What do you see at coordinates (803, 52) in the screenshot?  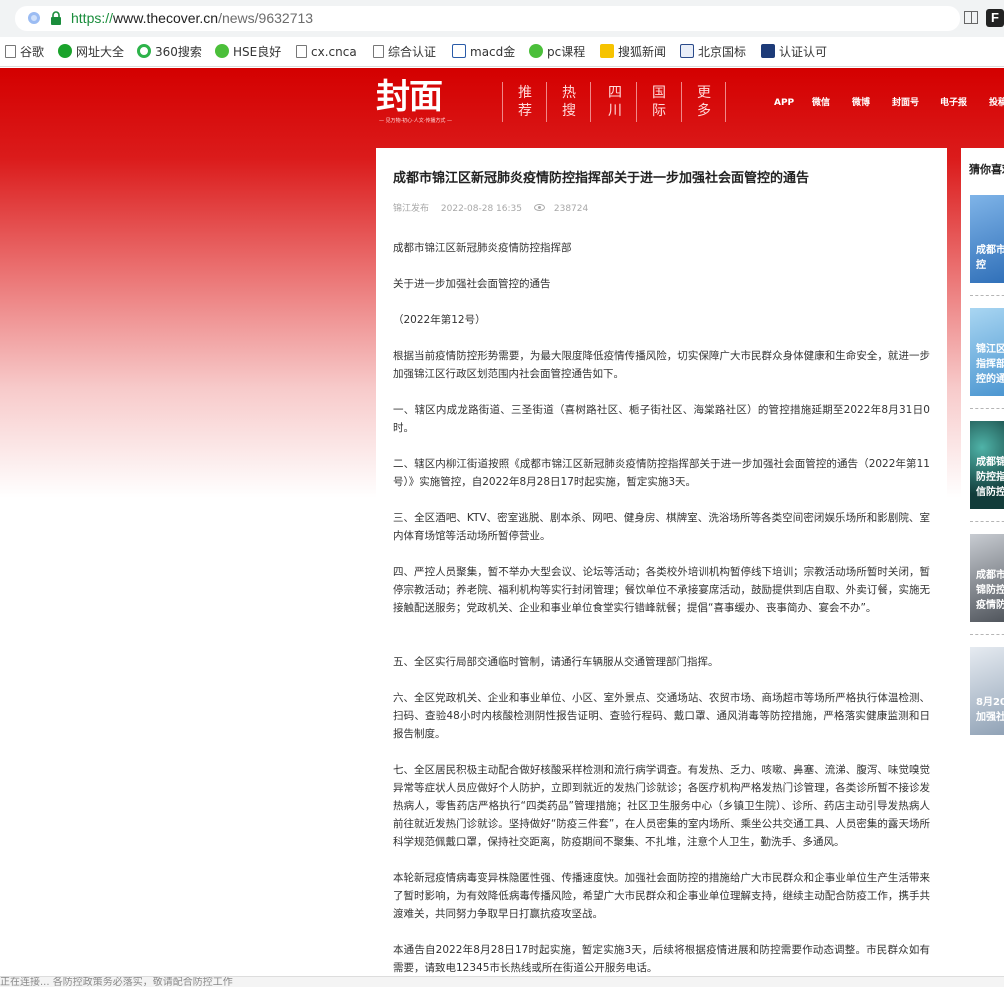 I see `bookmark-label: 认证认可` at bounding box center [803, 52].